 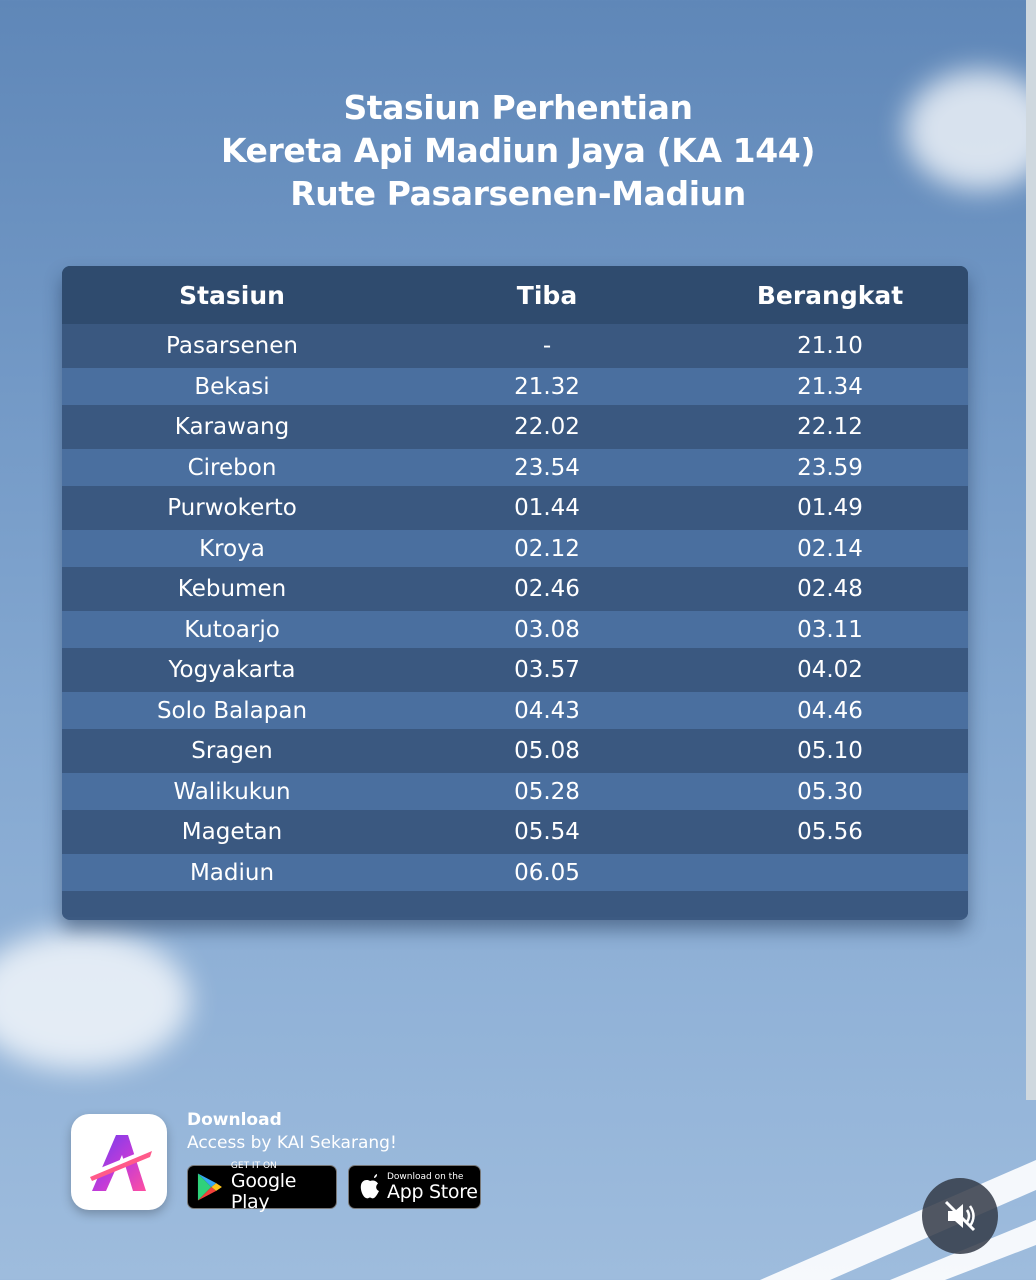 I want to click on table-row: Magetan 05.54 05.56, so click(x=515, y=832).